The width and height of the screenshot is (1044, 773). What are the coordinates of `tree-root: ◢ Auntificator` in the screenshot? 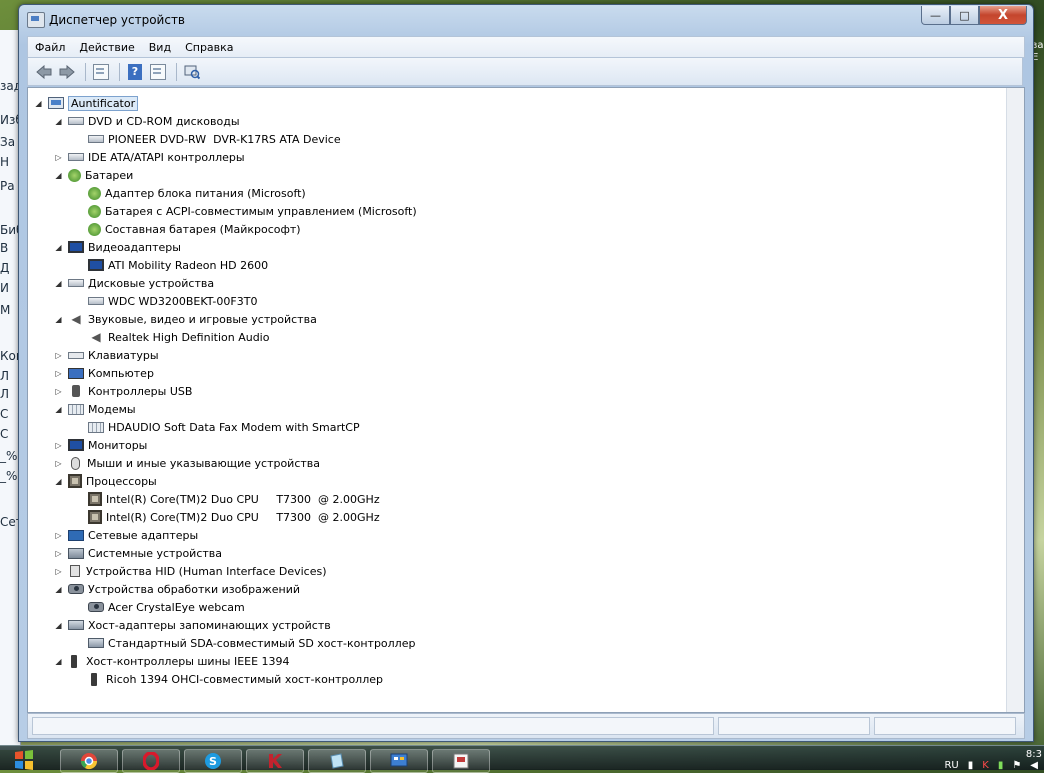 It's located at (87, 103).